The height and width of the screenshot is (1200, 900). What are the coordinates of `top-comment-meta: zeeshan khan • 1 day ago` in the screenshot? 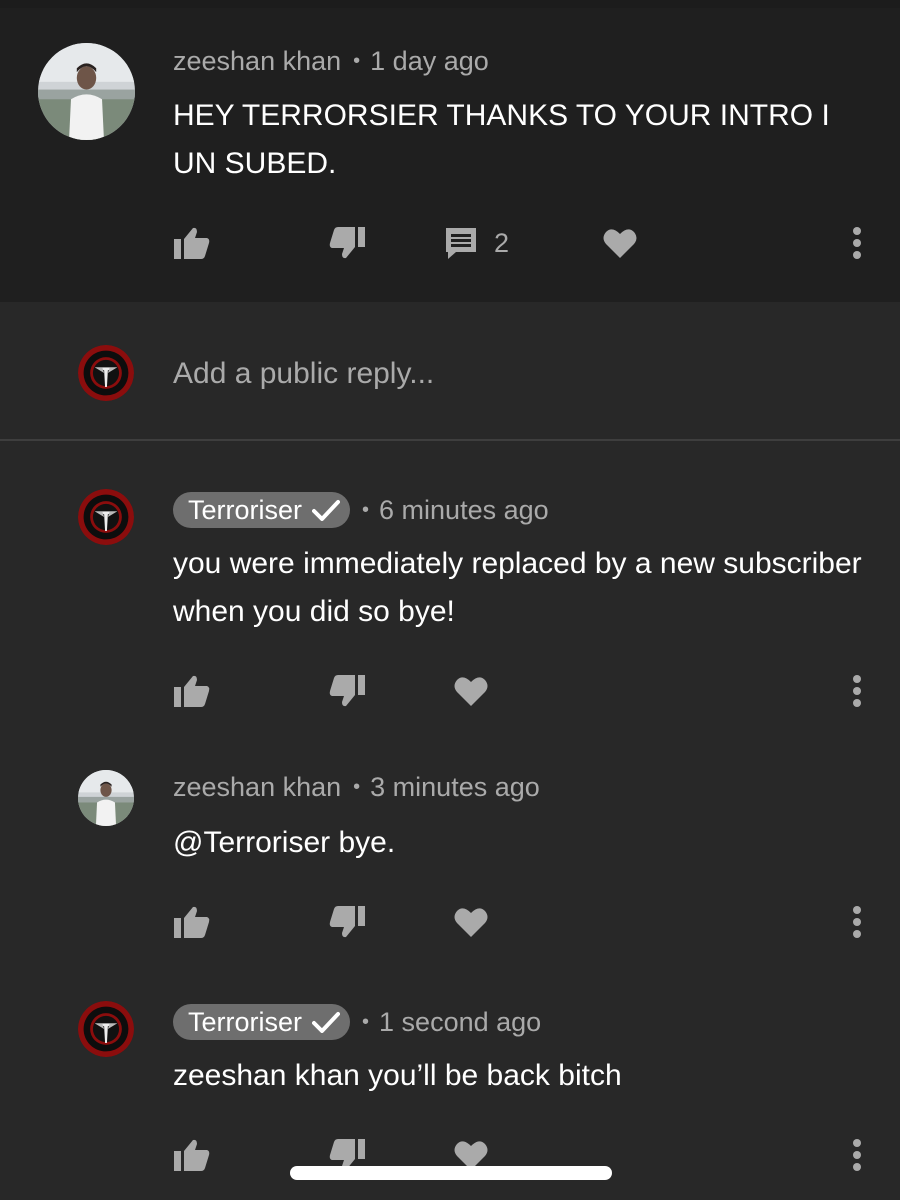 It's located at (331, 61).